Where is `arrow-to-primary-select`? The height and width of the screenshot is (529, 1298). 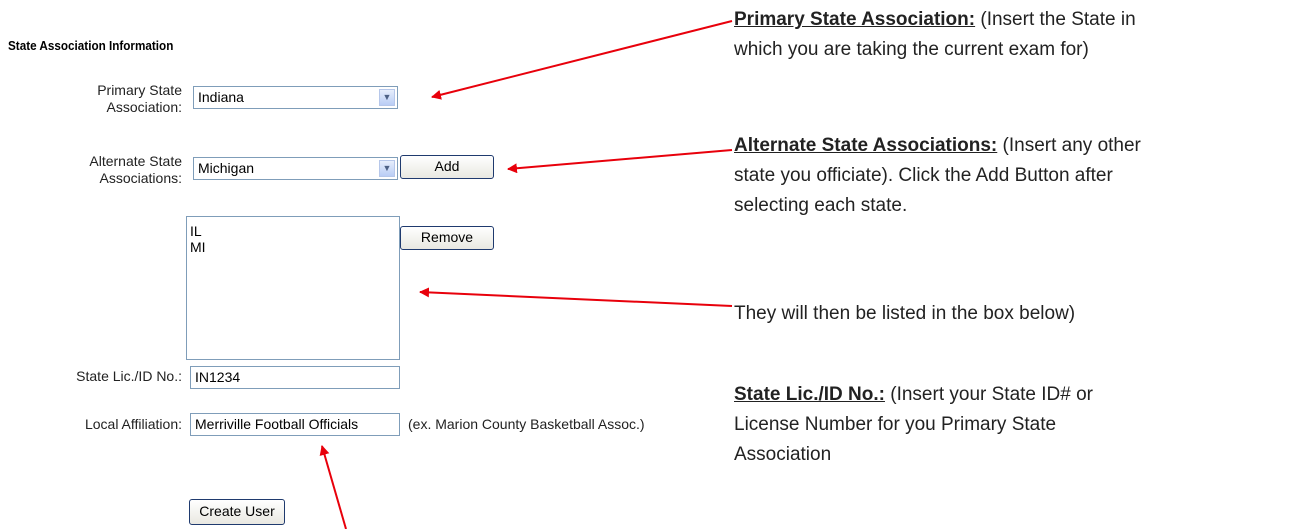 arrow-to-primary-select is located at coordinates (582, 60).